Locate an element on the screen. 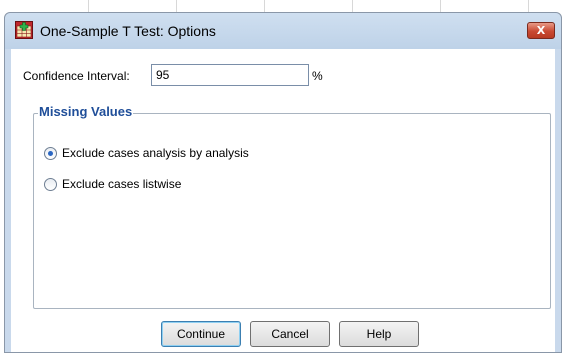 The image size is (562, 353). percent-unit-label: % is located at coordinates (317, 76).